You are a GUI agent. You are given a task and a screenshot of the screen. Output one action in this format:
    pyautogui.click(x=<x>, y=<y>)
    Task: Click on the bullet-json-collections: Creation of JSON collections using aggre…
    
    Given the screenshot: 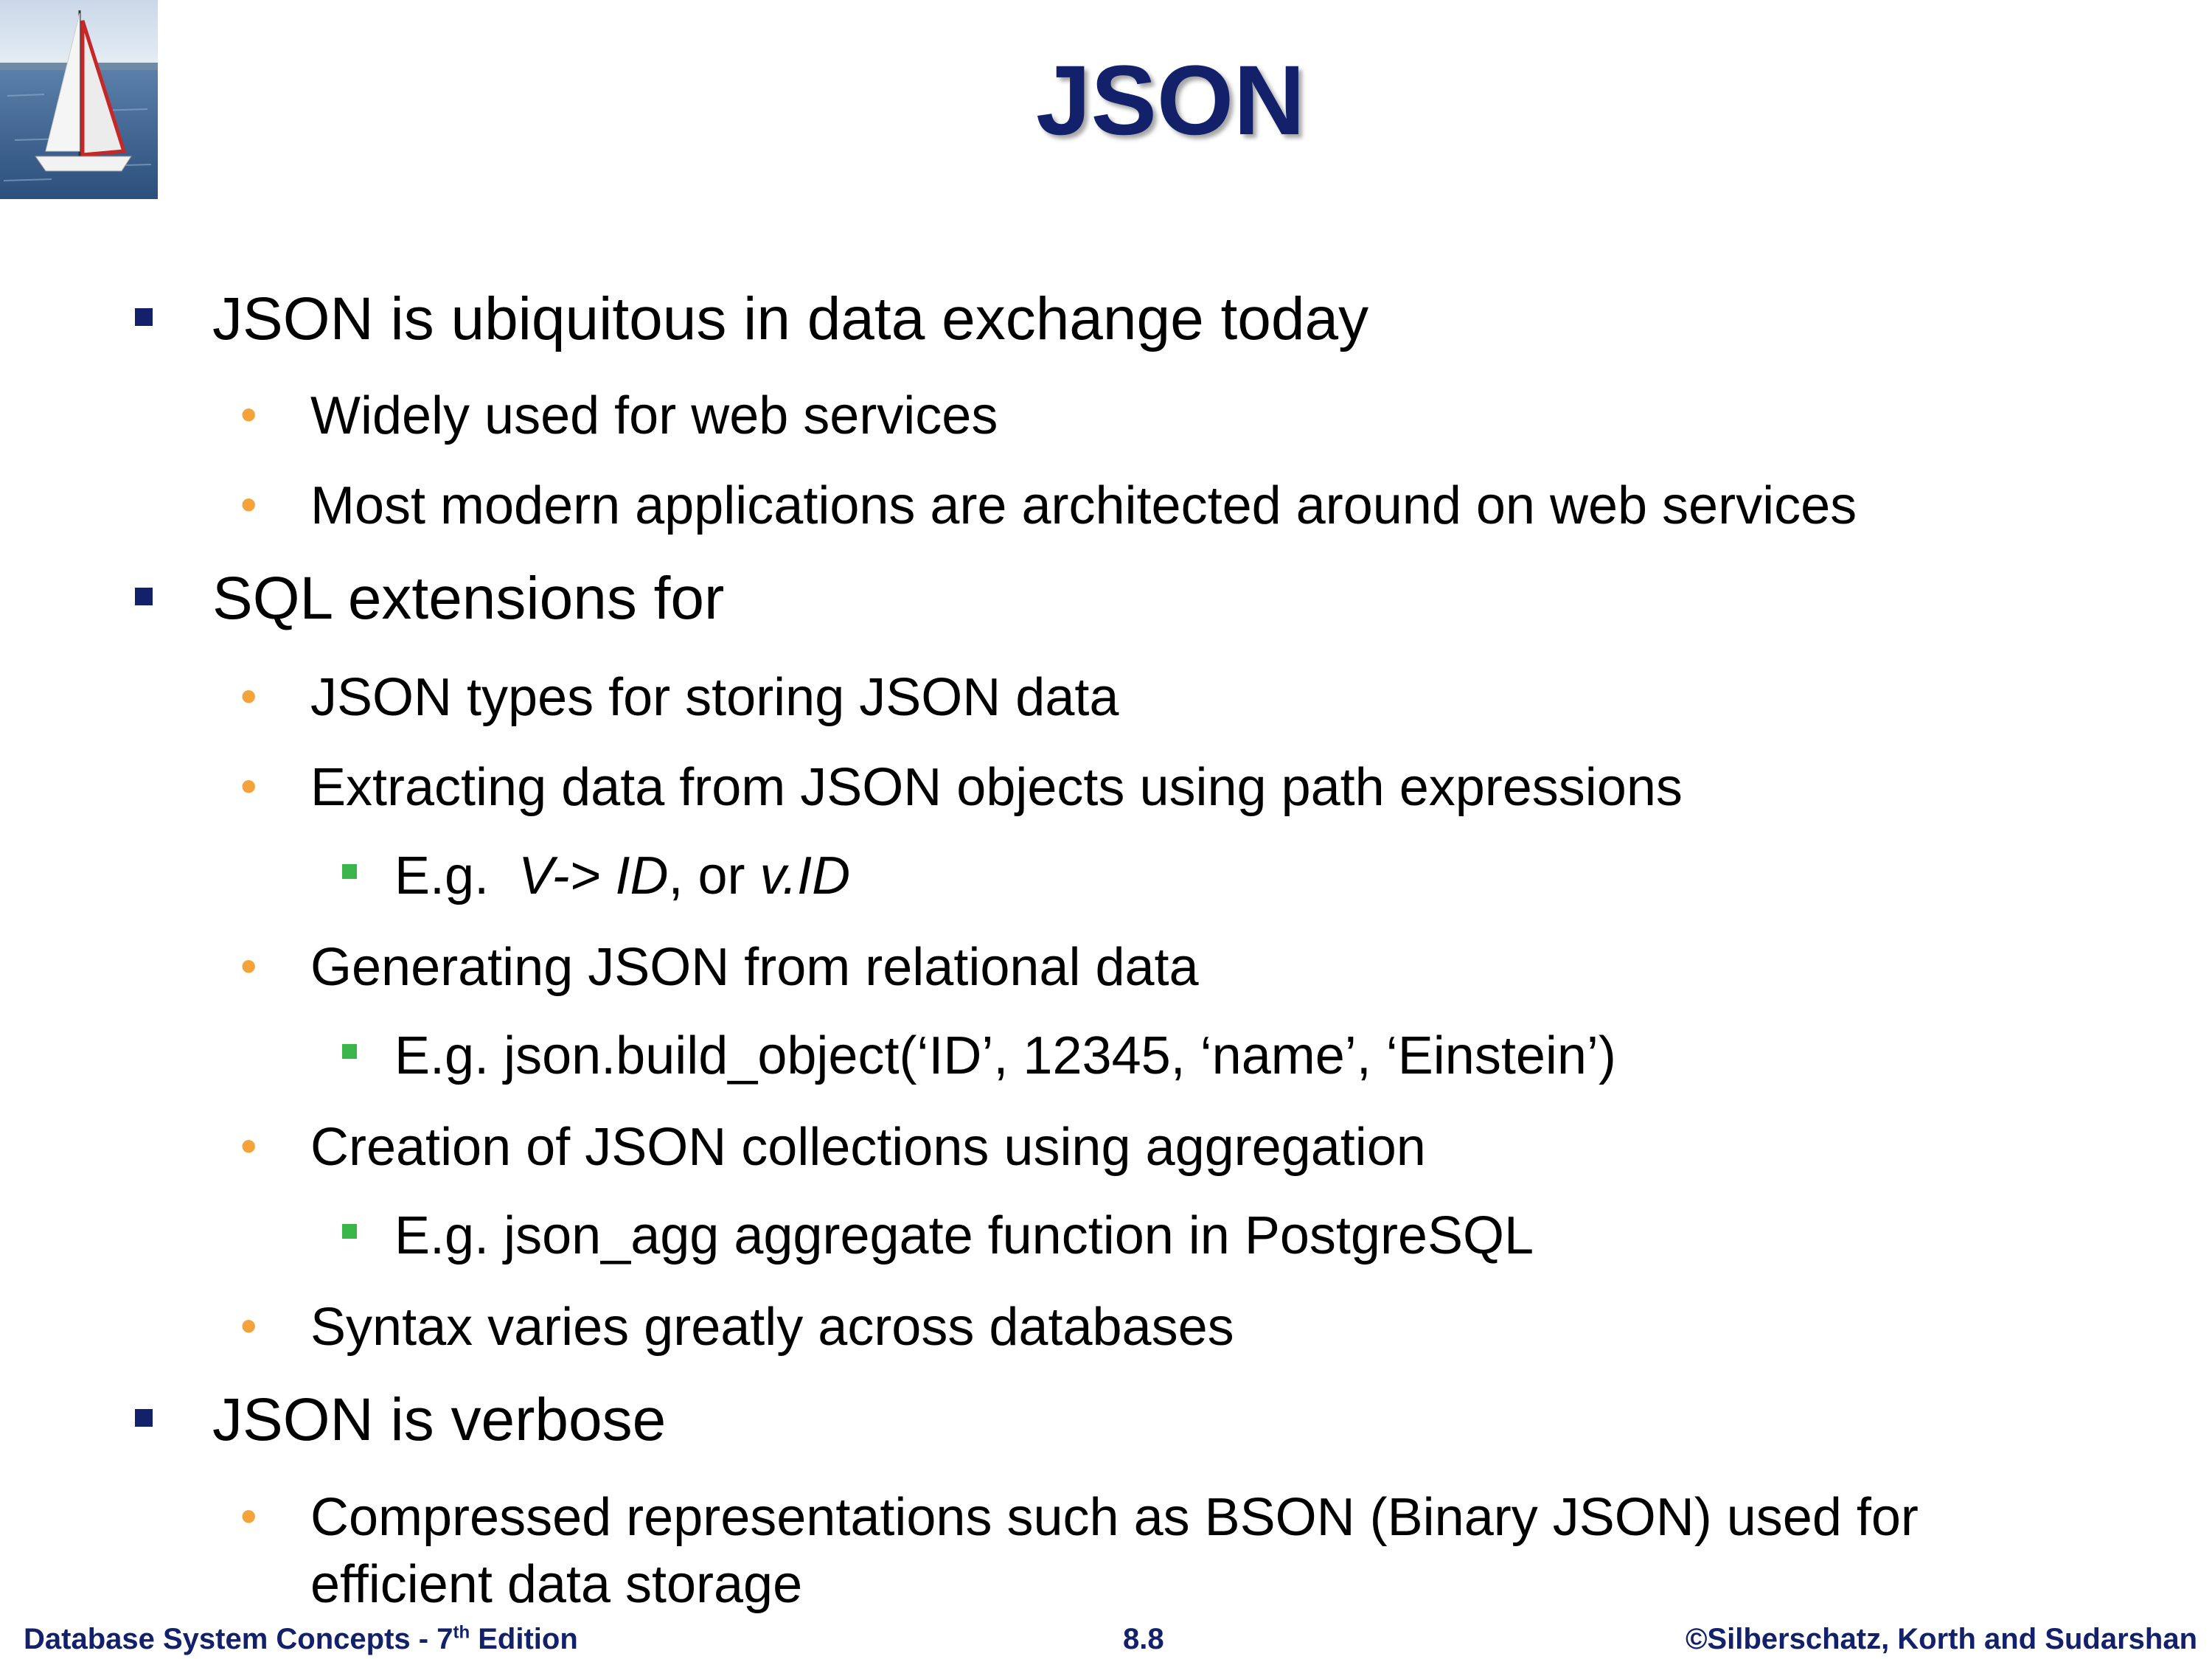 What is the action you would take?
    pyautogui.click(x=868, y=1147)
    